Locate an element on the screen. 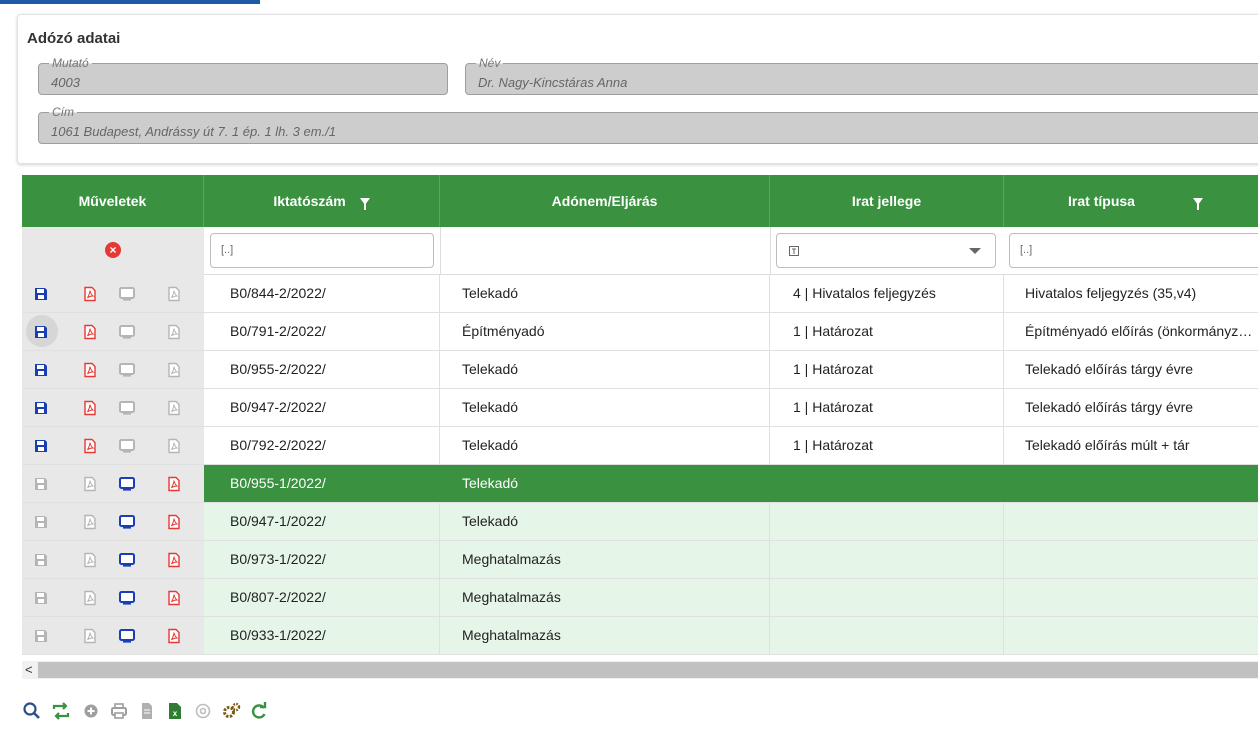 This screenshot has width=1258, height=729. irat-tipusa-filter-input: [..] is located at coordinates (1133, 250).